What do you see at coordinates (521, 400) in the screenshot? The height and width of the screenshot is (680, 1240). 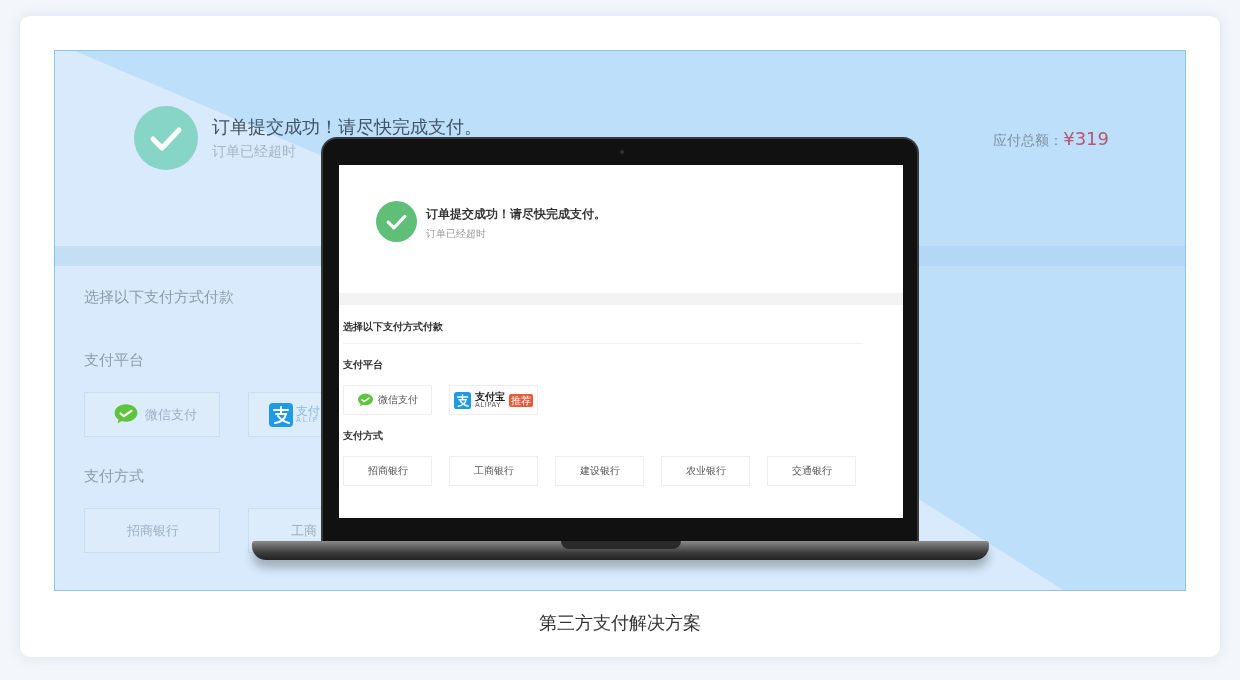 I see `recommend-badge: 推荐` at bounding box center [521, 400].